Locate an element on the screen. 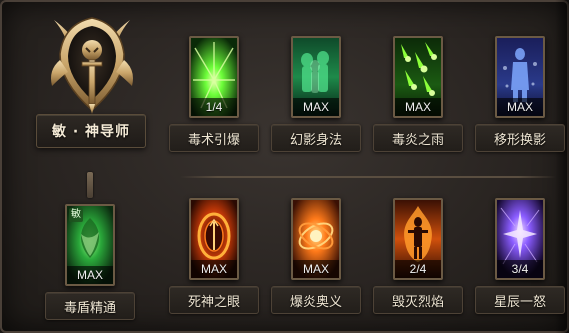 The height and width of the screenshot is (333, 569). skill-poison-burst: 1/4 毒术引爆 is located at coordinates (214, 94).